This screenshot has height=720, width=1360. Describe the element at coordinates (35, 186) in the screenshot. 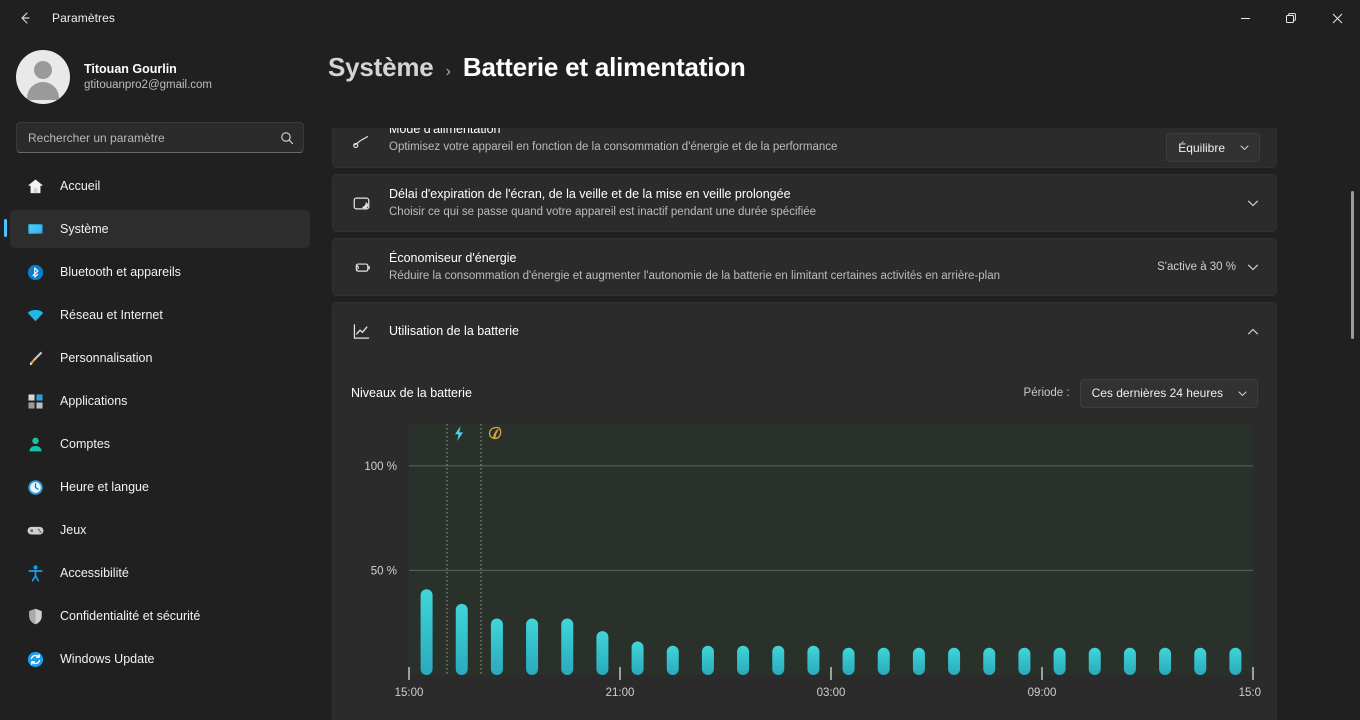

I see `home-icon` at that location.